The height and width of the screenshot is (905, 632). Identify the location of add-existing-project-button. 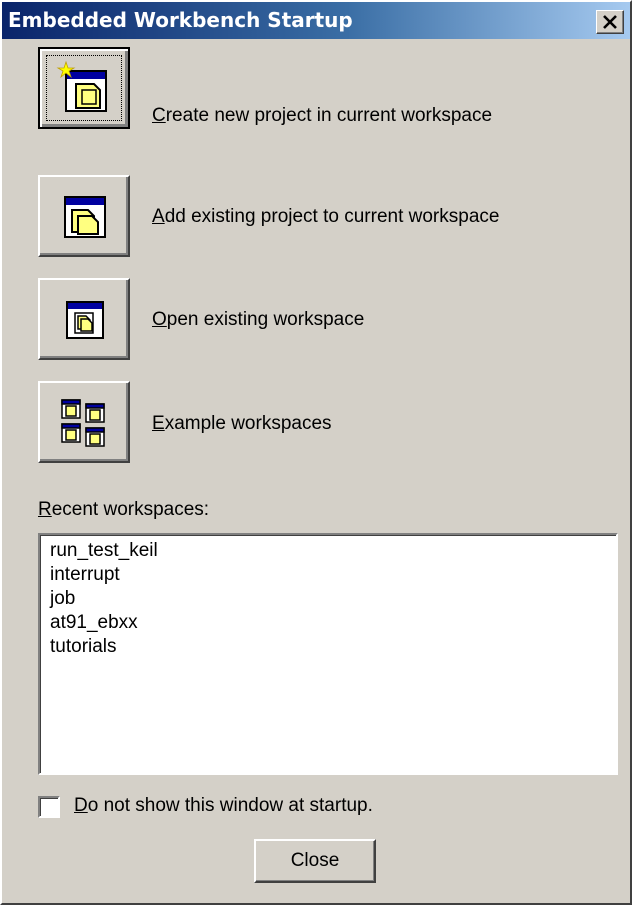
(84, 216).